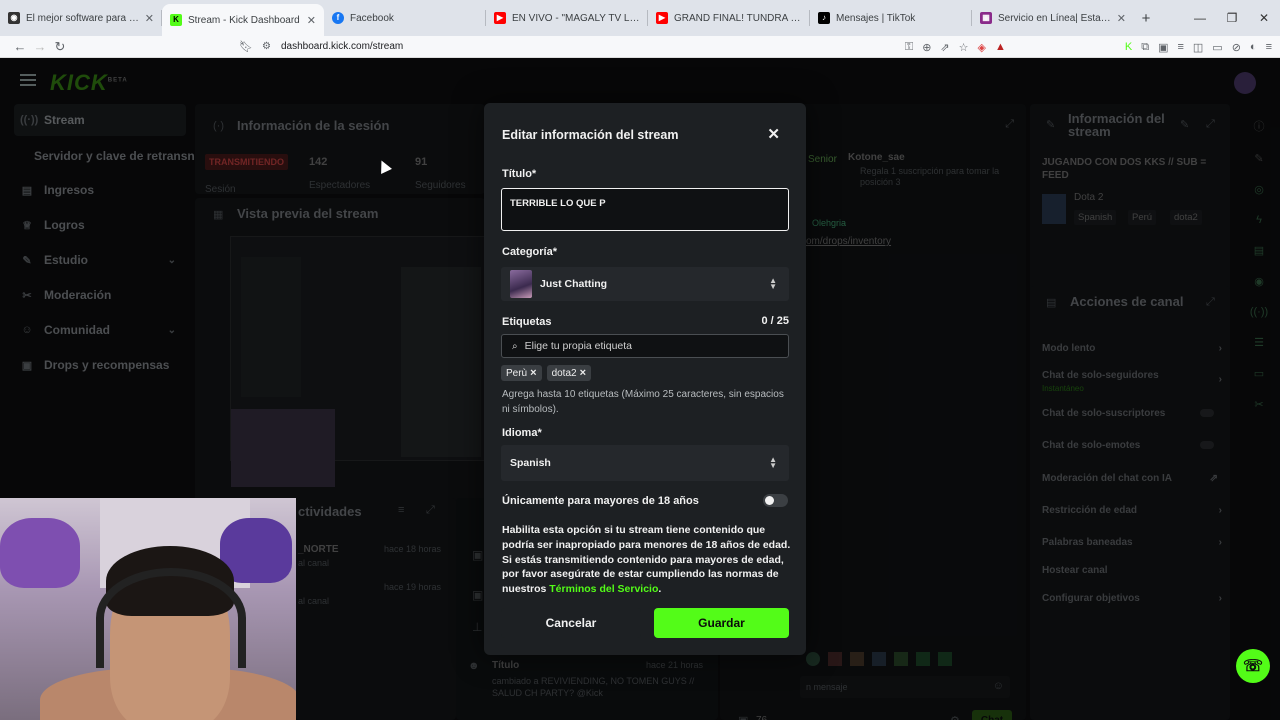  What do you see at coordinates (926, 47) in the screenshot?
I see `zoom-icon: ⊕` at bounding box center [926, 47].